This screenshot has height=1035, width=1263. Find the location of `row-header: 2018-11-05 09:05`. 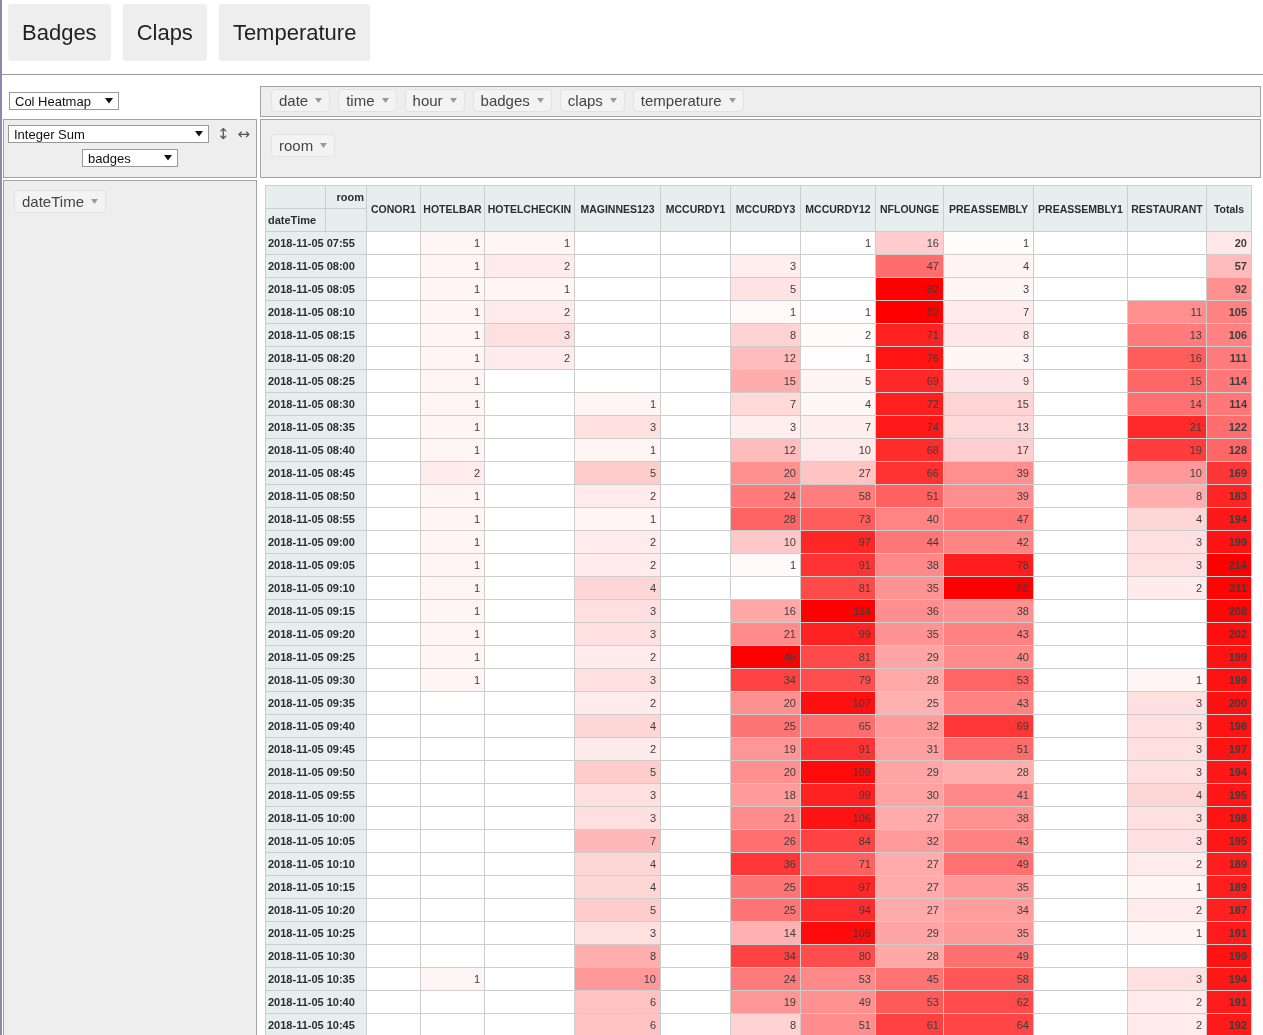

row-header: 2018-11-05 09:05 is located at coordinates (316, 565).